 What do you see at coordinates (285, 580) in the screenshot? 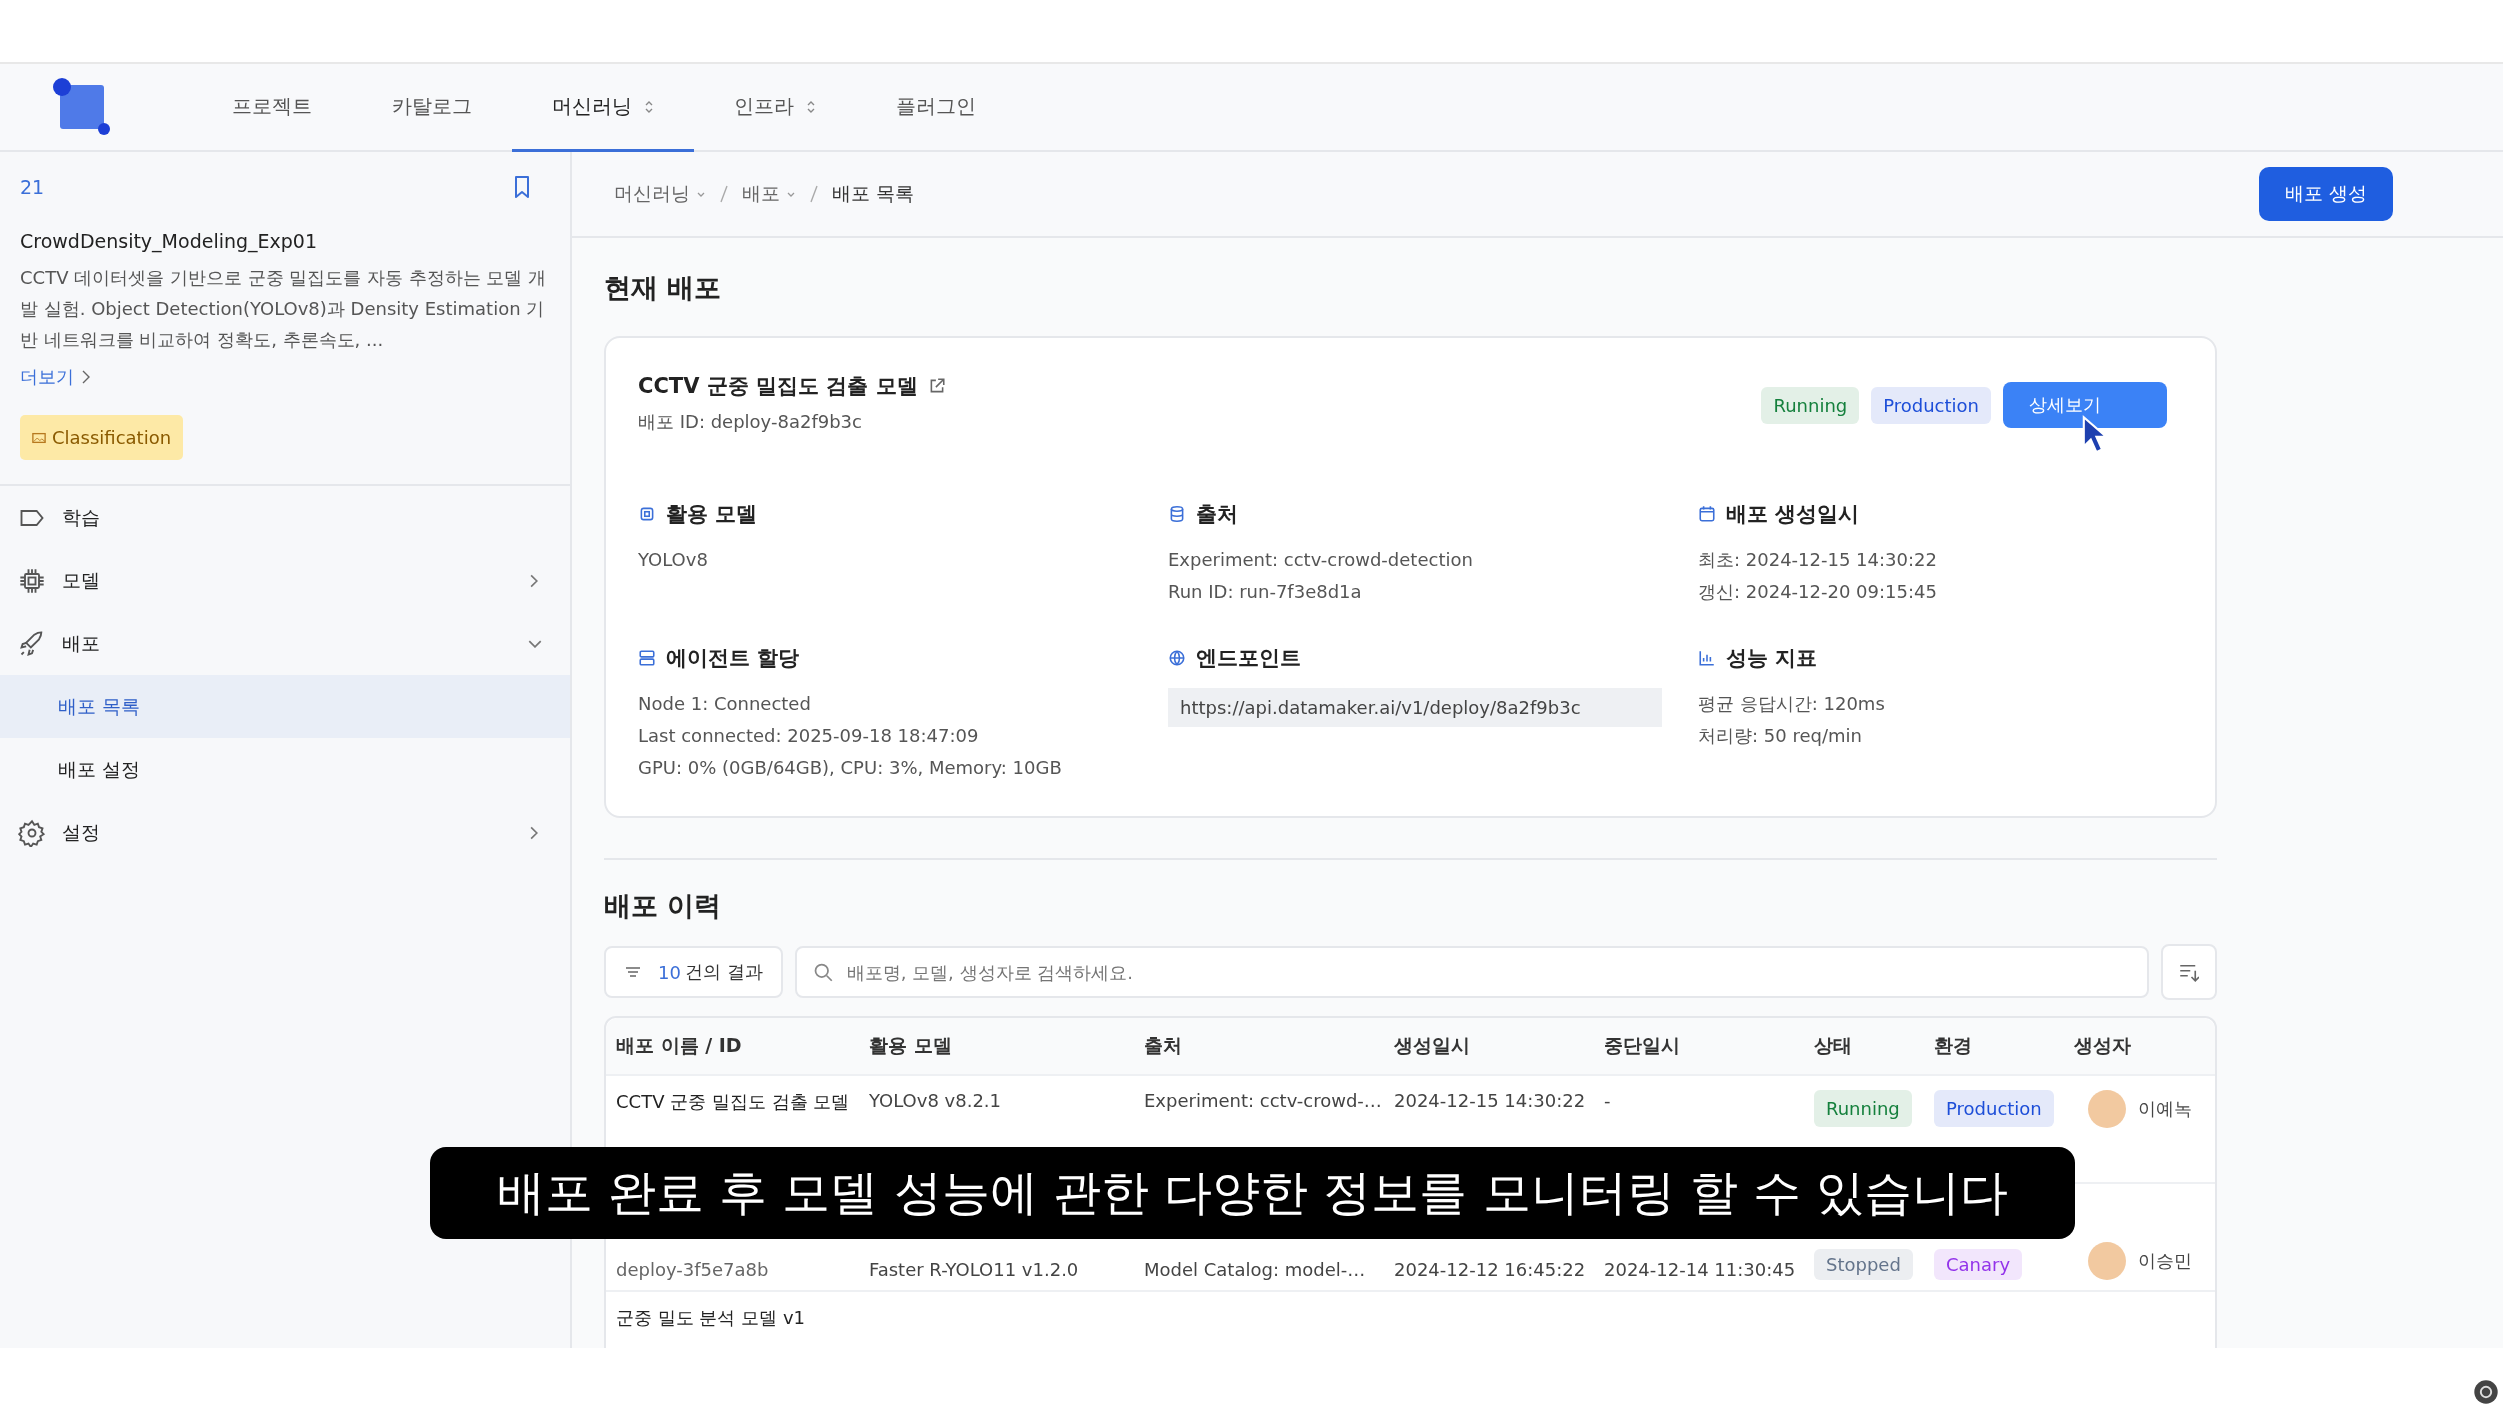
I see `sidebar-item: 모델` at bounding box center [285, 580].